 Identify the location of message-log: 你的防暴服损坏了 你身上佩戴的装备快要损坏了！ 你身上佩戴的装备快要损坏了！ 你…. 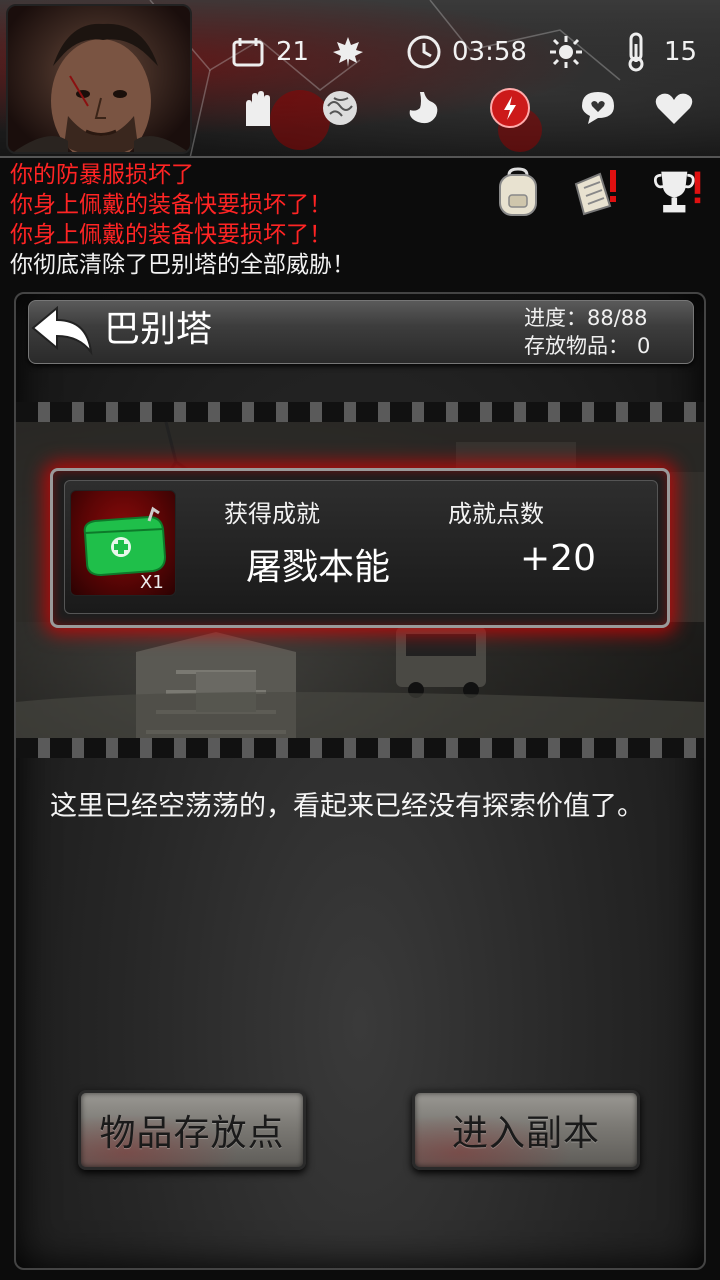
(245, 220).